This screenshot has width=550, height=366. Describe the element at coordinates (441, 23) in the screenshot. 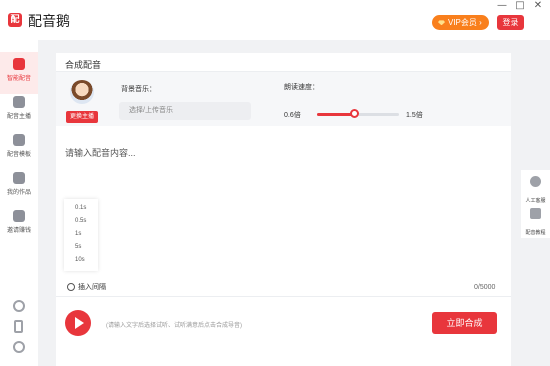

I see `diamond-icon` at that location.